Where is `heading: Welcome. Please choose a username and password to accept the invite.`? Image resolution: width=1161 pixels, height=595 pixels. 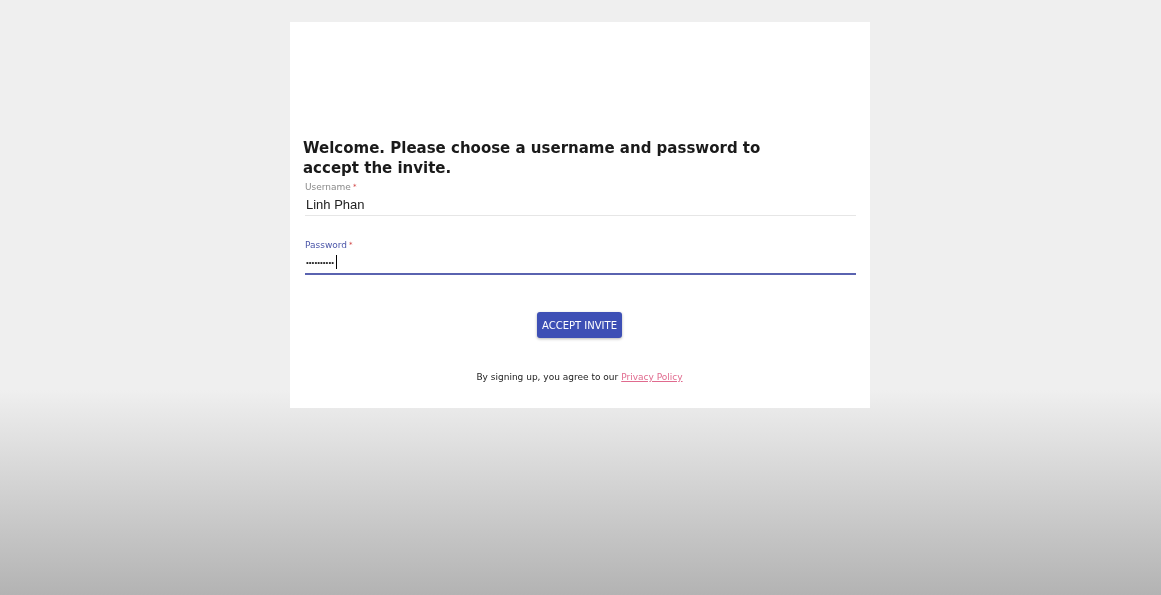
heading: Welcome. Please choose a username and password to accept the invite. is located at coordinates (532, 158).